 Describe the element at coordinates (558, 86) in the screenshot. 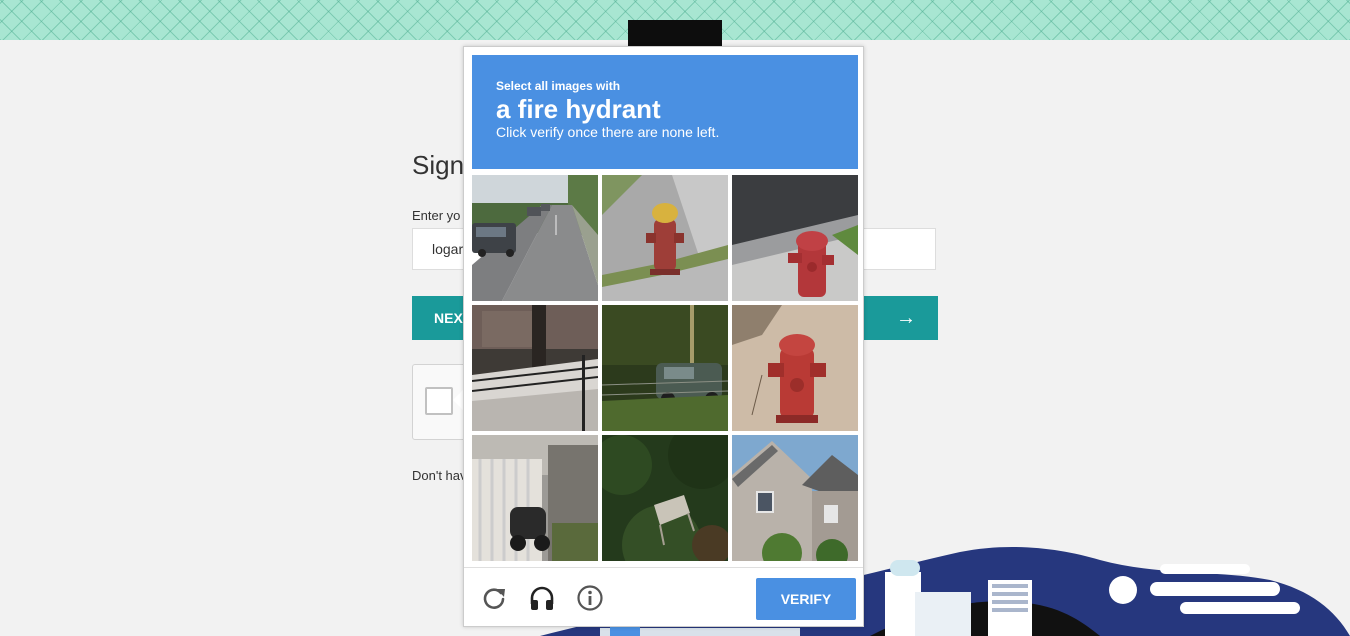

I see `captcha-instruction: Select all images with` at that location.